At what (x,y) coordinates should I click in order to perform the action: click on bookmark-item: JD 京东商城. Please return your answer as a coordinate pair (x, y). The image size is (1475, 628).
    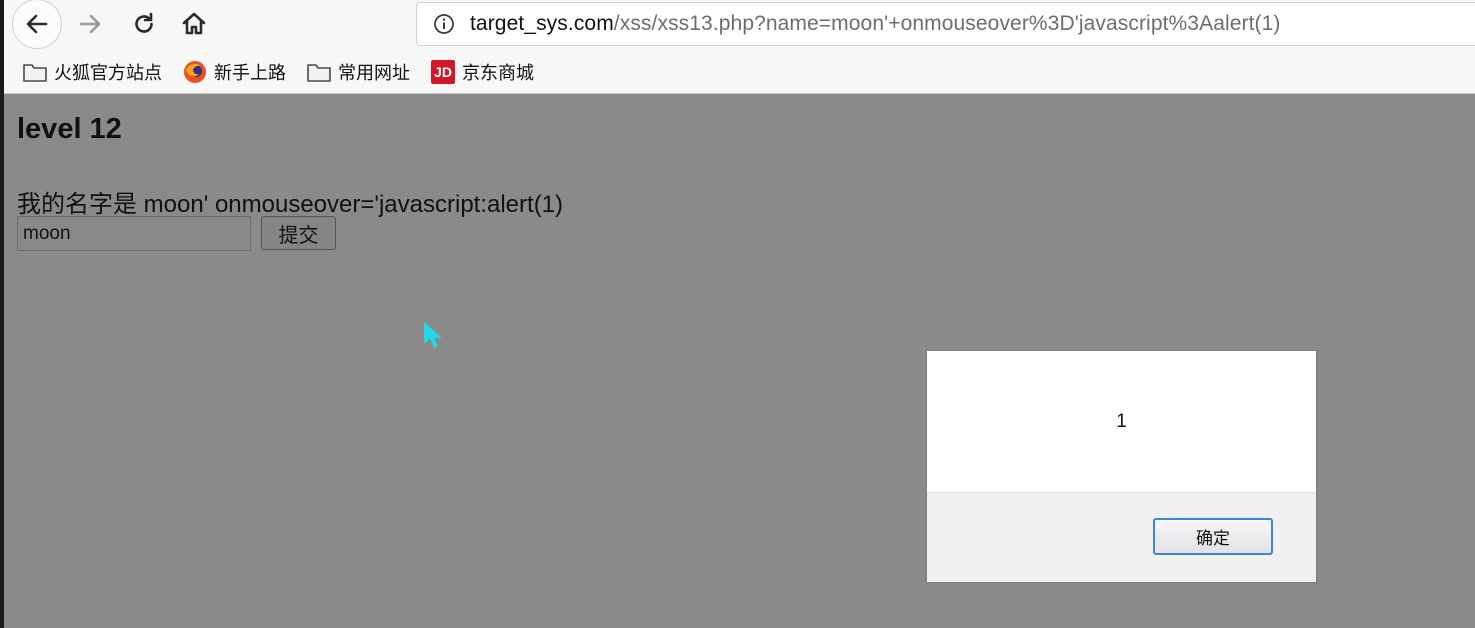
    Looking at the image, I should click on (482, 72).